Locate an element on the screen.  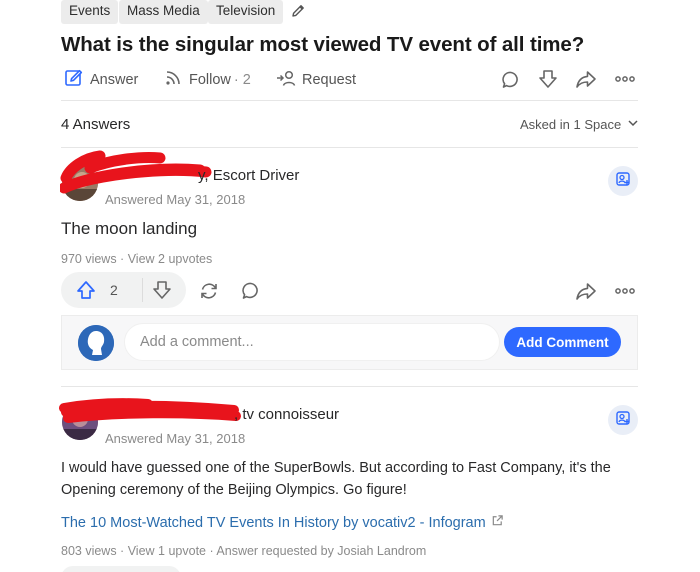
vote-pill: 2 is located at coordinates (123, 290).